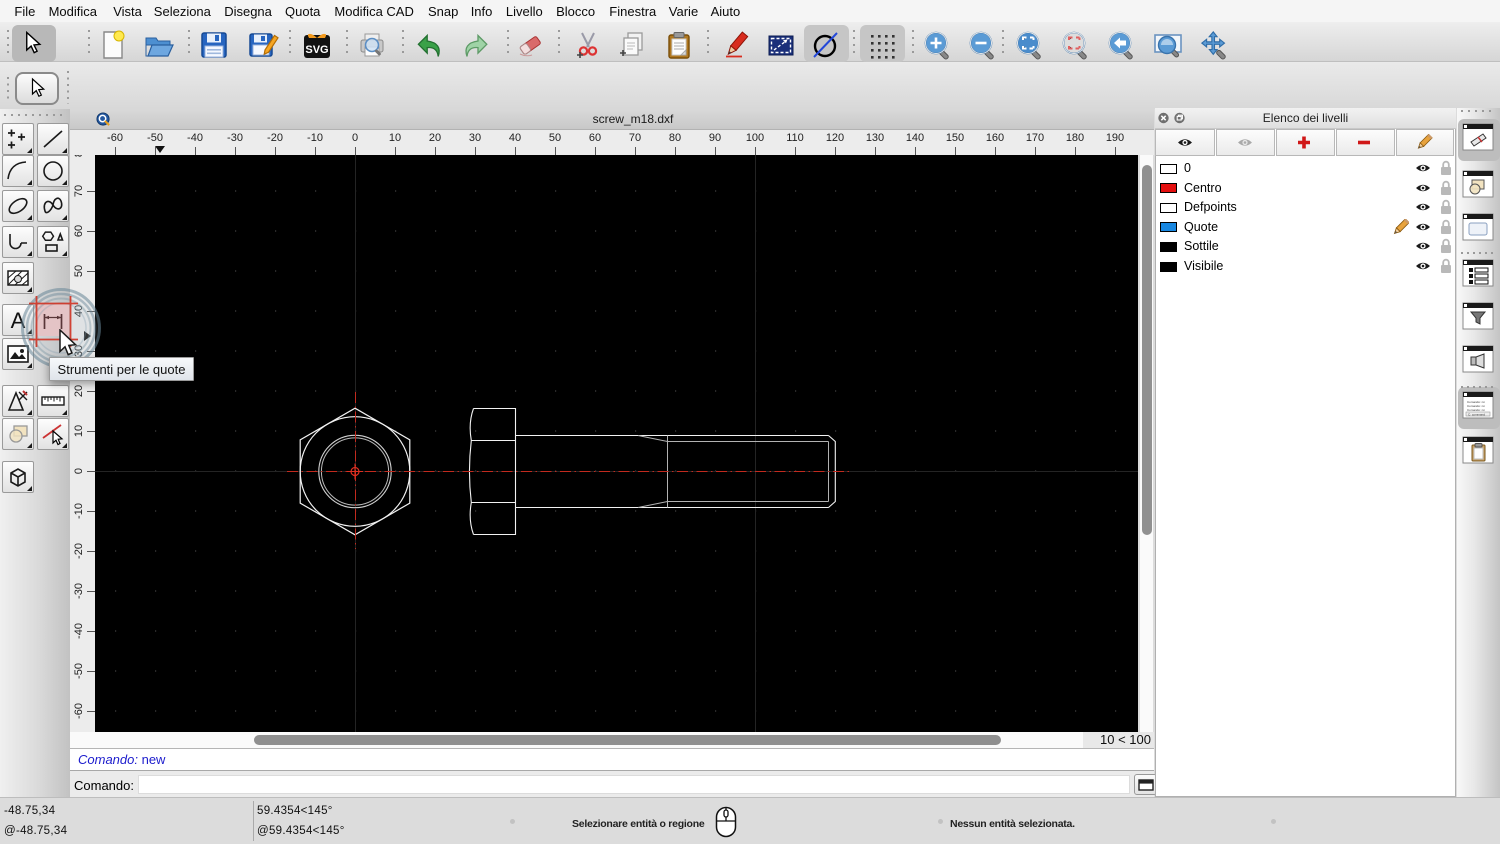 Image resolution: width=1500 pixels, height=844 pixels. Describe the element at coordinates (1476, 410) in the screenshot. I see `svg-text: Comando: nn` at that location.